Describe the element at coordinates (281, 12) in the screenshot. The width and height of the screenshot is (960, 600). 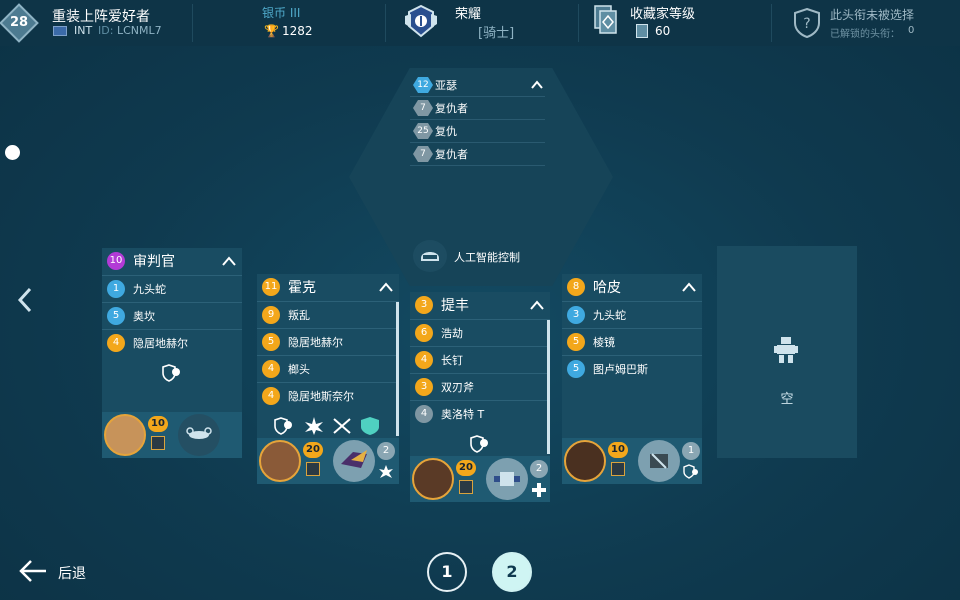
I see `league-name: 银币 III` at that location.